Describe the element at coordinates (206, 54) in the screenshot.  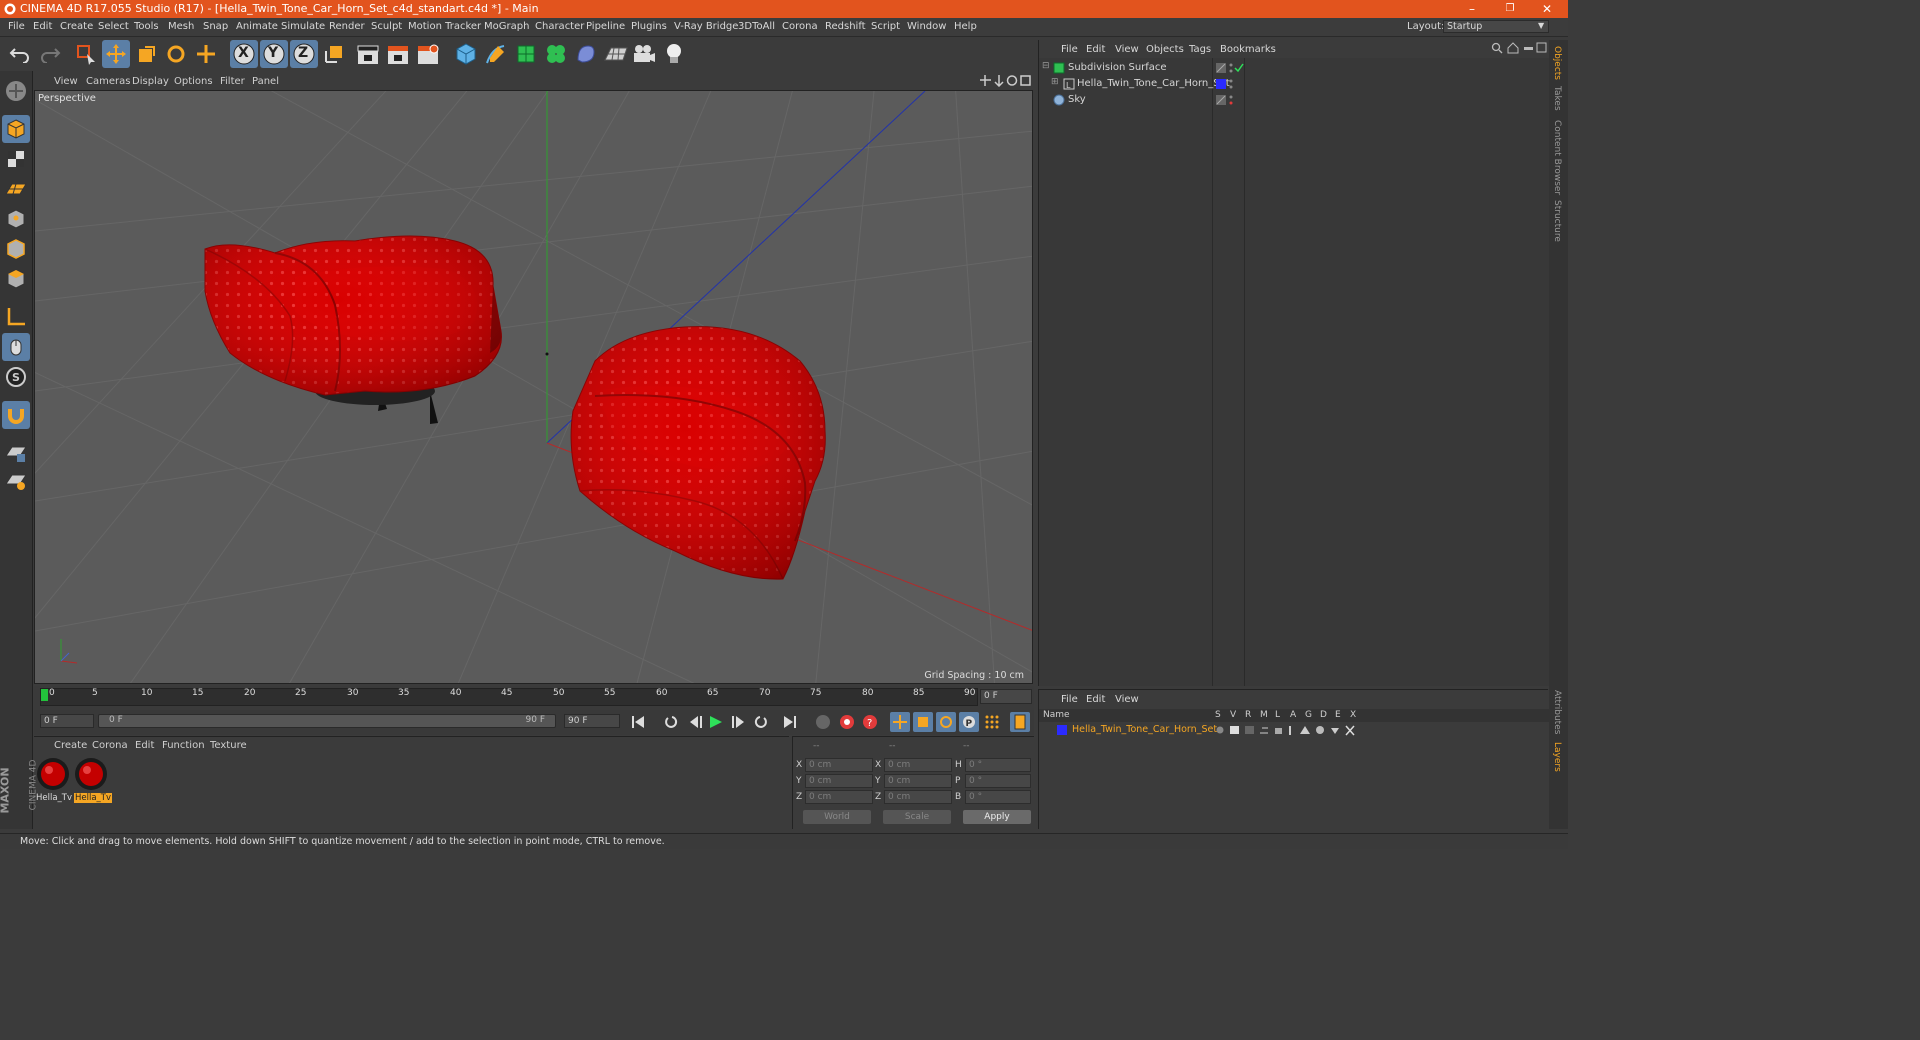
I see `transform-tool-button` at that location.